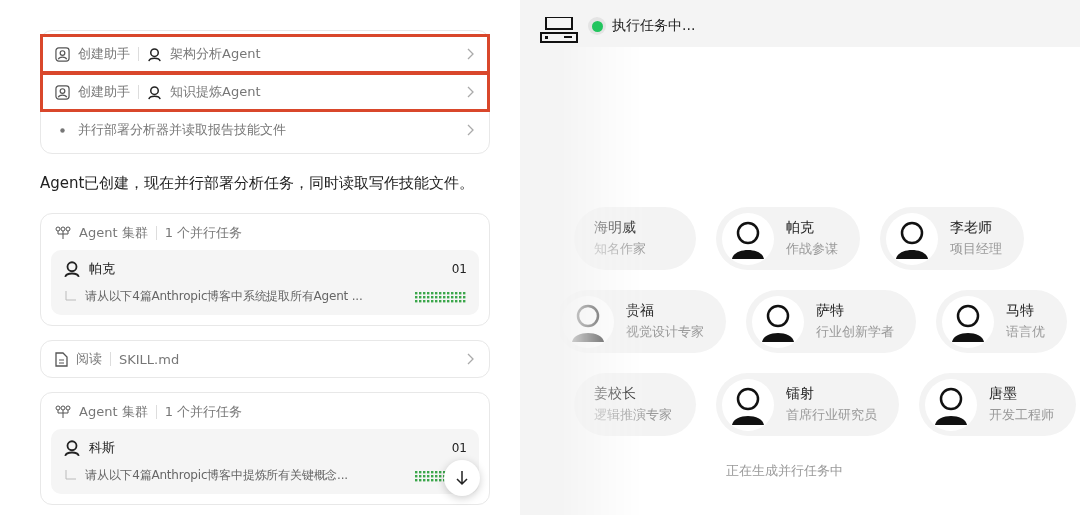  Describe the element at coordinates (441, 296) in the screenshot. I see `progress-dots-drawing` at that location.